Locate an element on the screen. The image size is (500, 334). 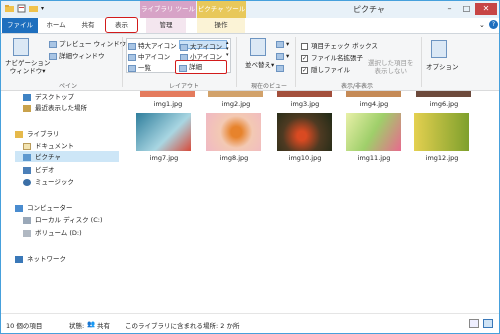
maximize-button: □ is located at coordinates (466, 9).